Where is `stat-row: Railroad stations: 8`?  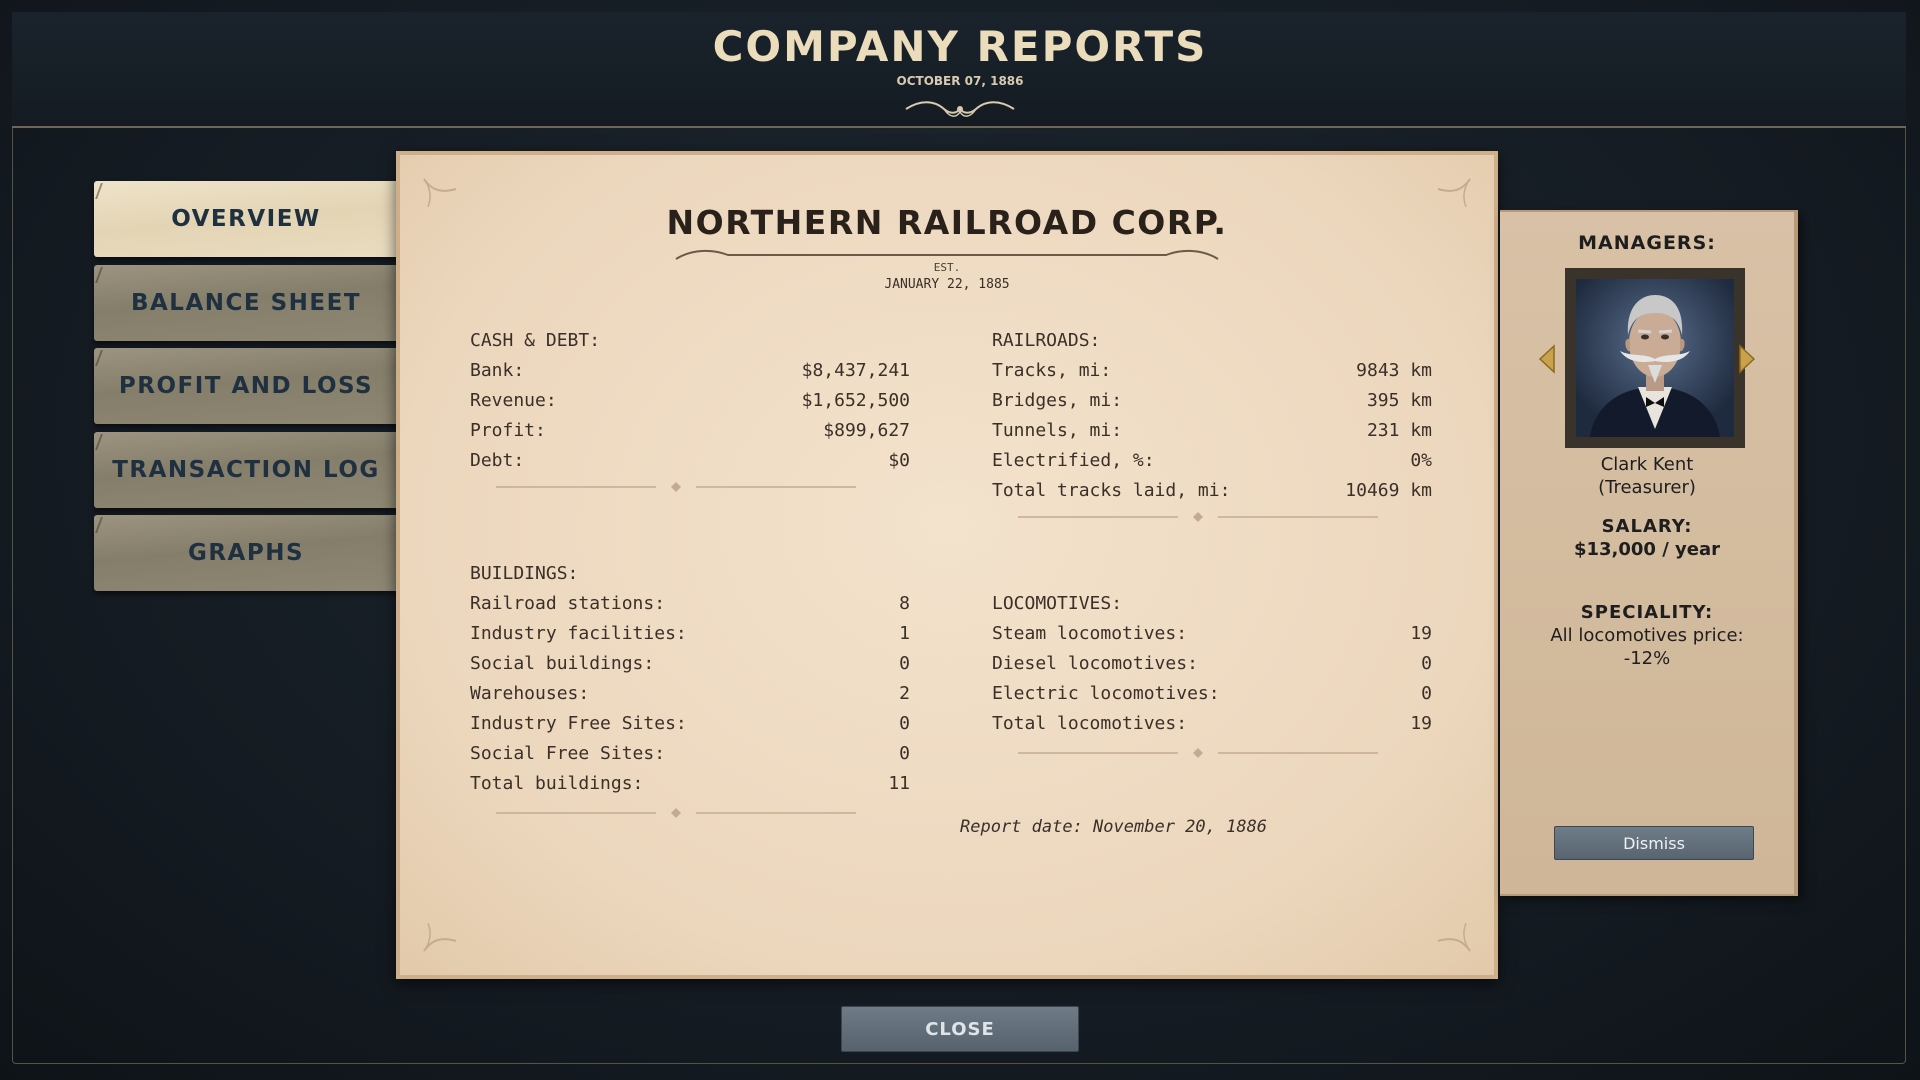
stat-row: Railroad stations: 8 is located at coordinates (690, 604).